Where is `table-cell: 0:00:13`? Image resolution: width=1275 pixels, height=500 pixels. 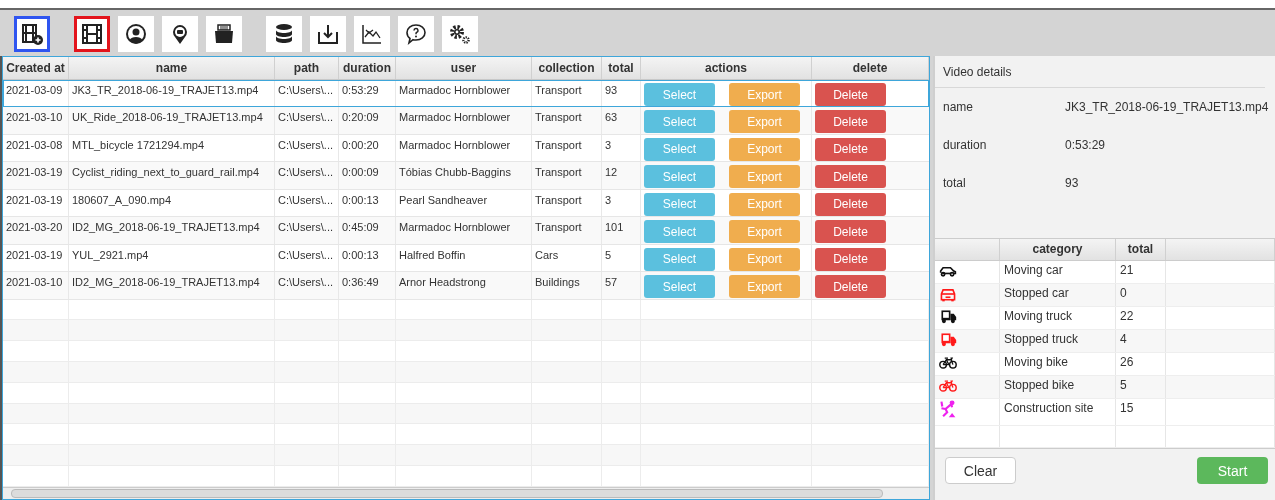 table-cell: 0:00:13 is located at coordinates (360, 199).